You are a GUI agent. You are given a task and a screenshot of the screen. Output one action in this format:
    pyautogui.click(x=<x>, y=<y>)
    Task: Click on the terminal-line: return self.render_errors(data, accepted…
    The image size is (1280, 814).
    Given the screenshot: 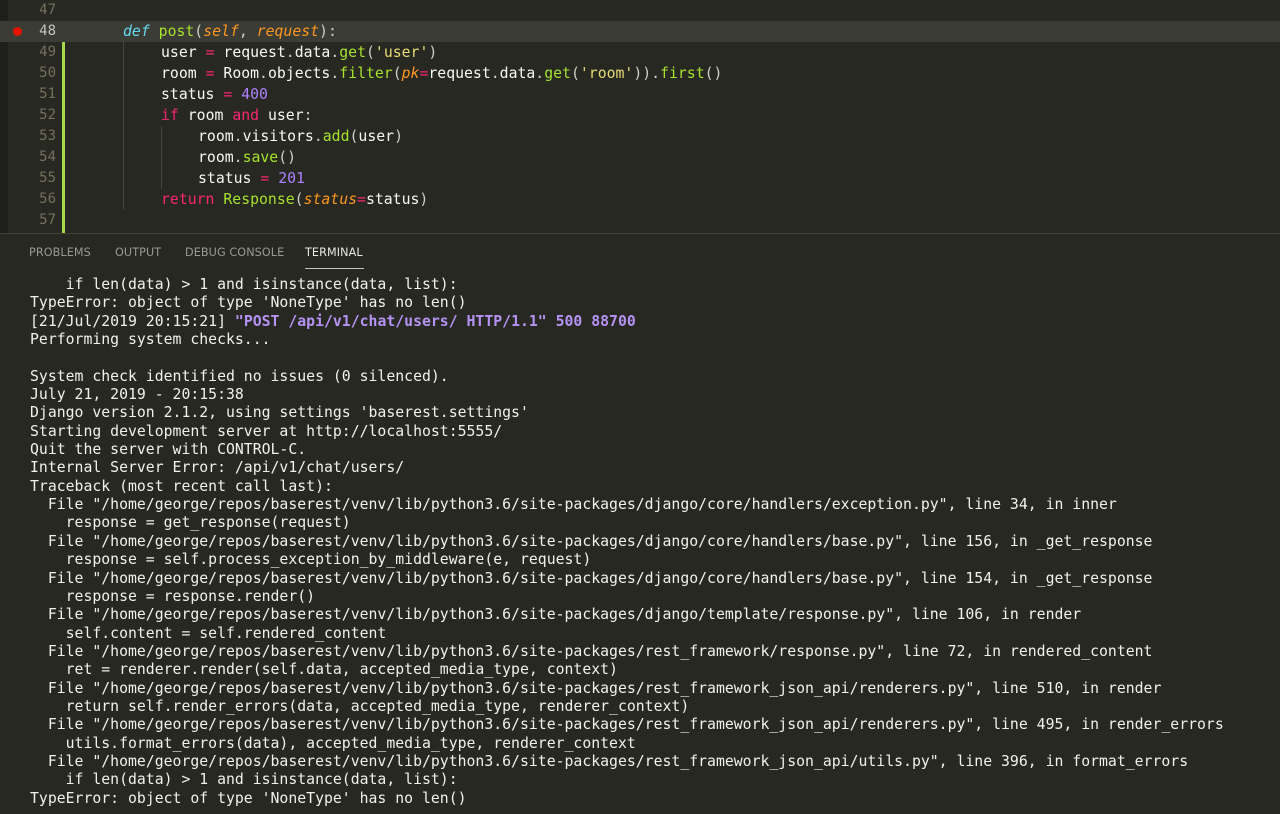 What is the action you would take?
    pyautogui.click(x=360, y=706)
    